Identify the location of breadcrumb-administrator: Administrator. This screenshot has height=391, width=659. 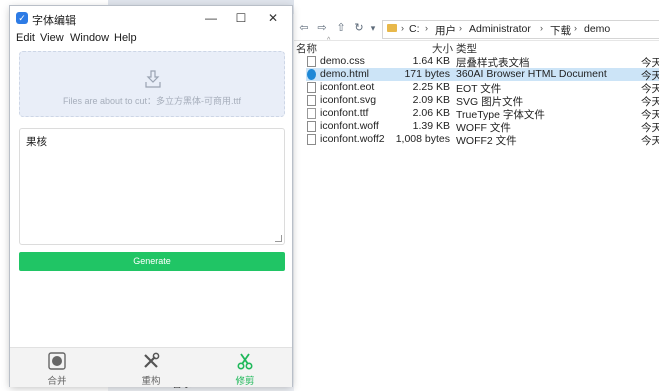
(500, 29).